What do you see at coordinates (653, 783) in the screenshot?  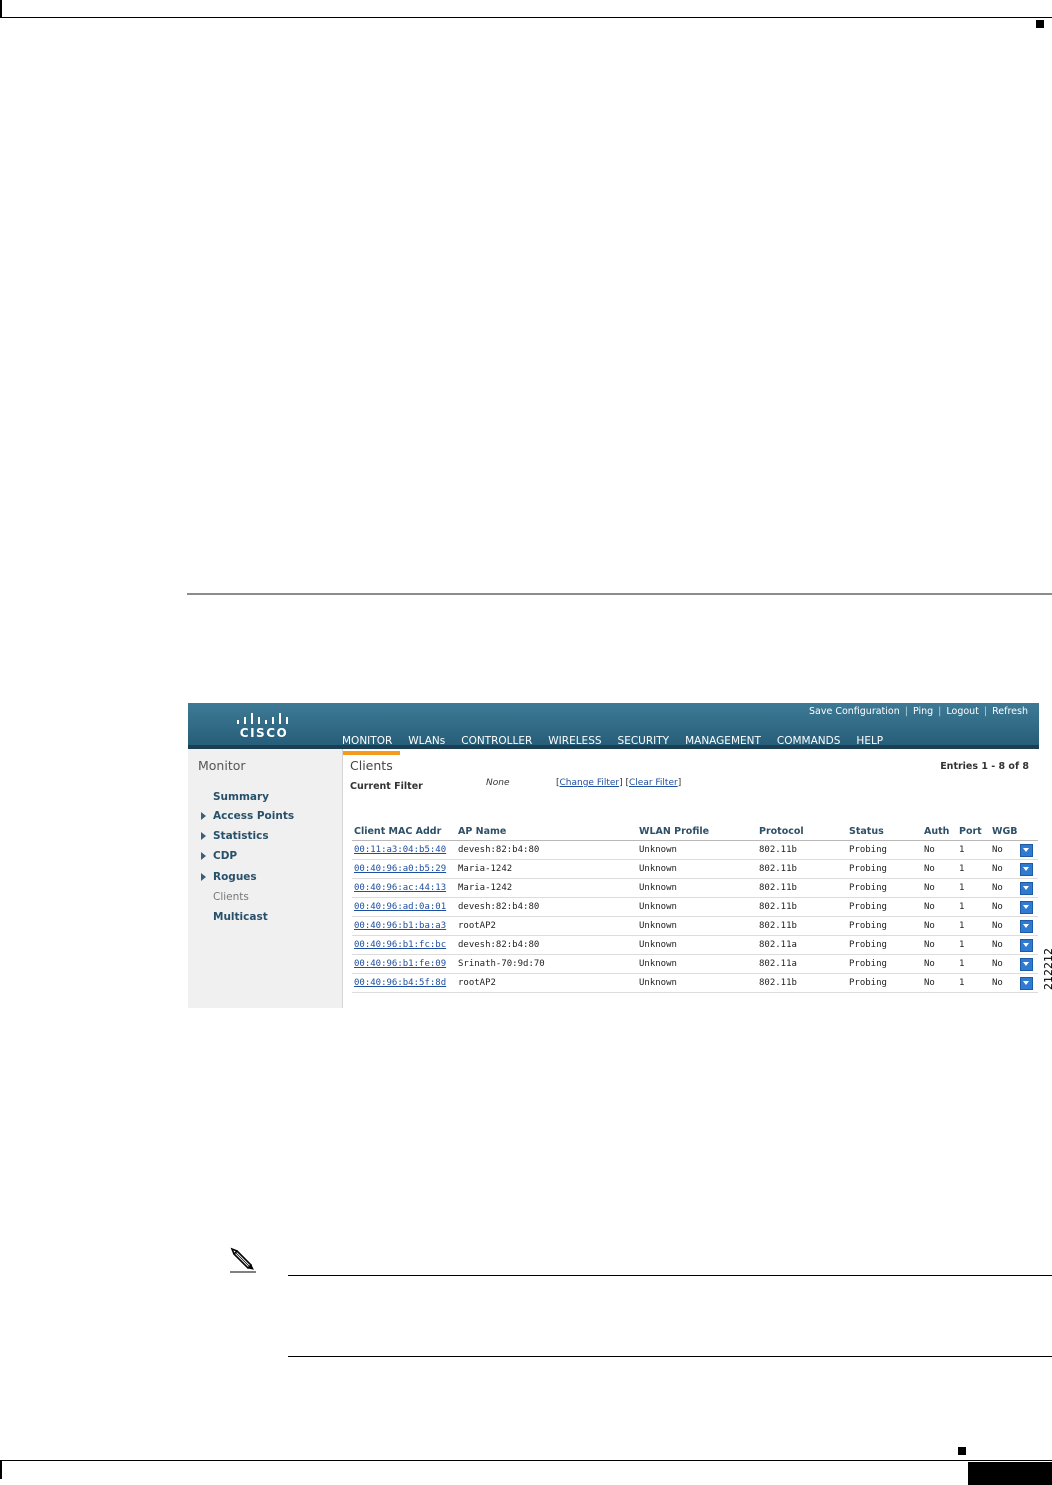 I see `clear-filter-link: Clear Filter` at bounding box center [653, 783].